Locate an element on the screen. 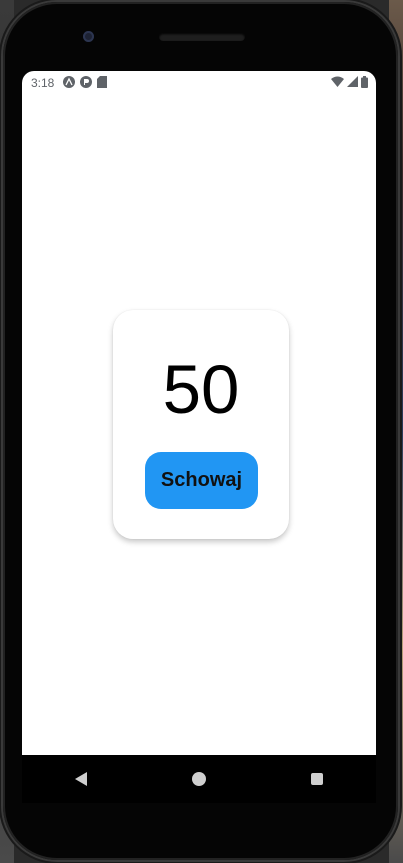 This screenshot has width=403, height=863. cell-signal-icon is located at coordinates (352, 83).